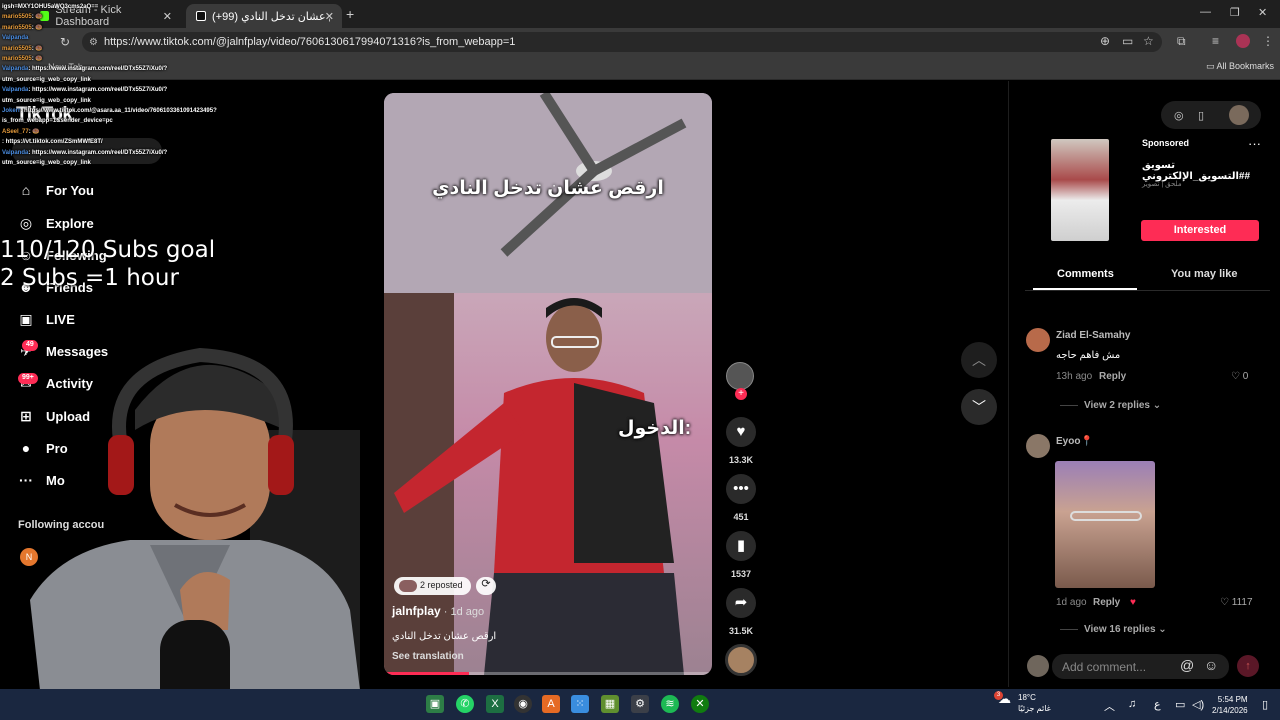 The height and width of the screenshot is (720, 1280). Describe the element at coordinates (741, 574) in the screenshot. I see `bookmark-count: 1537` at that location.